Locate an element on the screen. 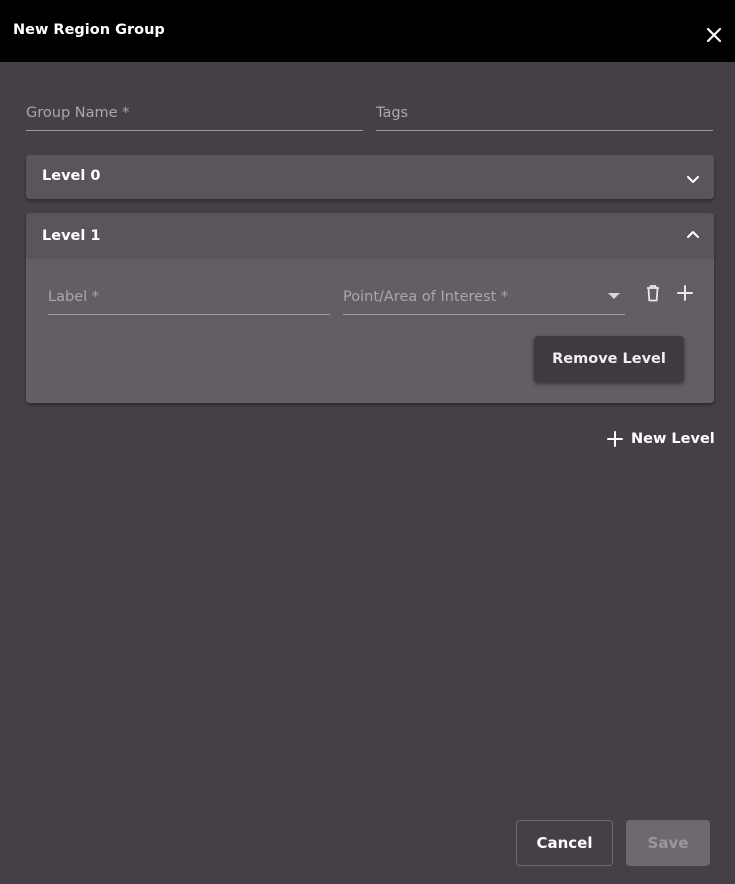  cancel-button: Cancel is located at coordinates (564, 843).